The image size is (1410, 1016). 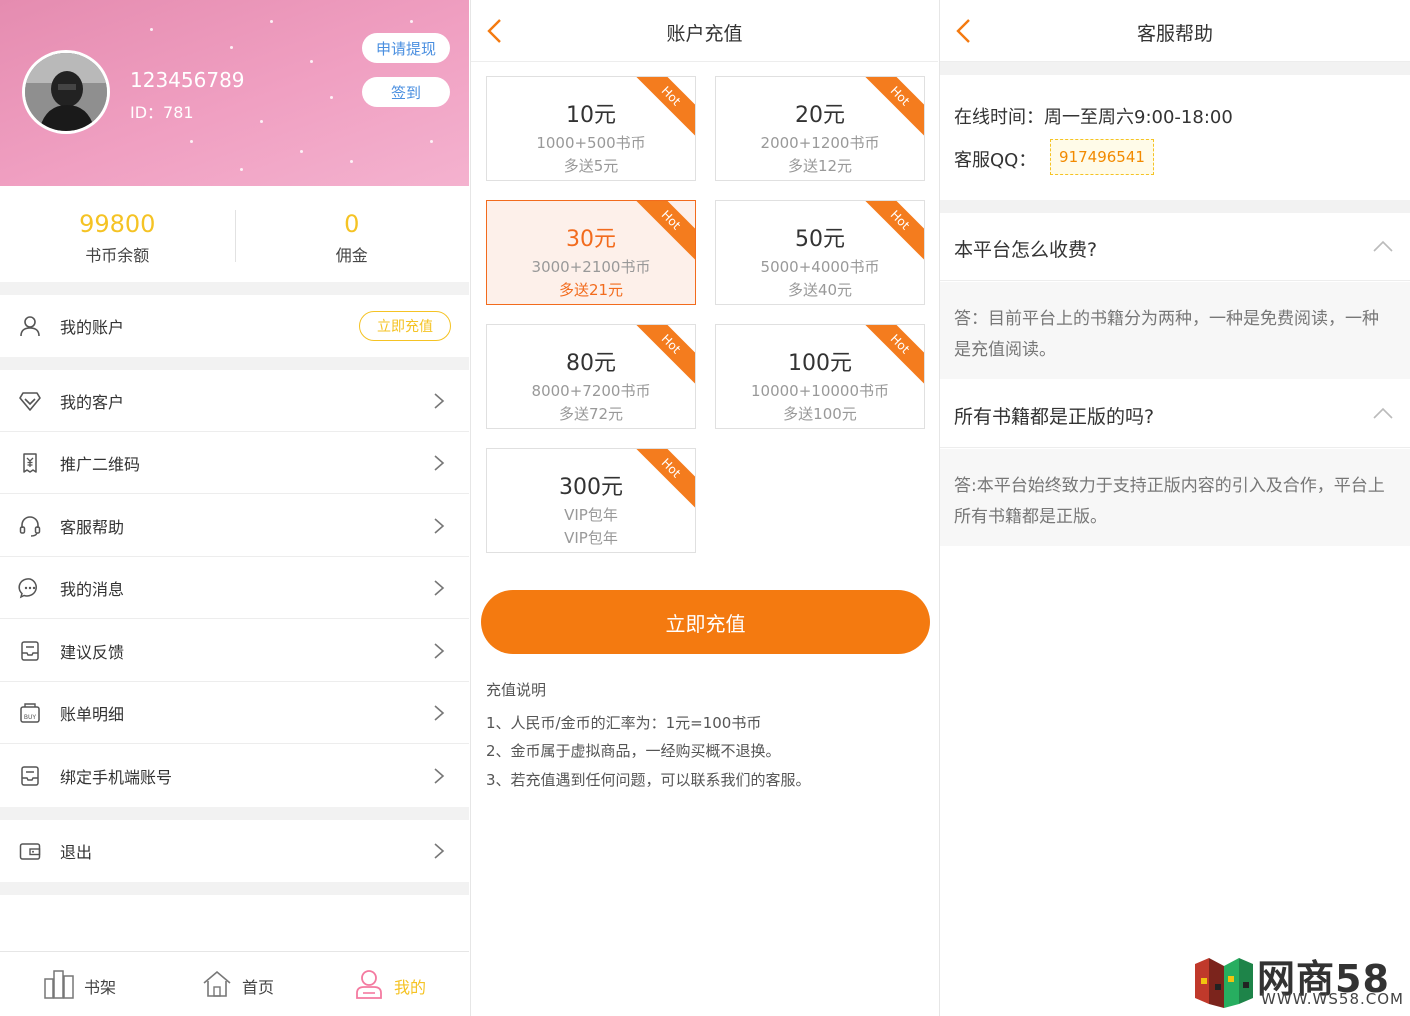 What do you see at coordinates (591, 500) in the screenshot?
I see `recharge-card: Hot 300元 VIP包年 VIP包年` at bounding box center [591, 500].